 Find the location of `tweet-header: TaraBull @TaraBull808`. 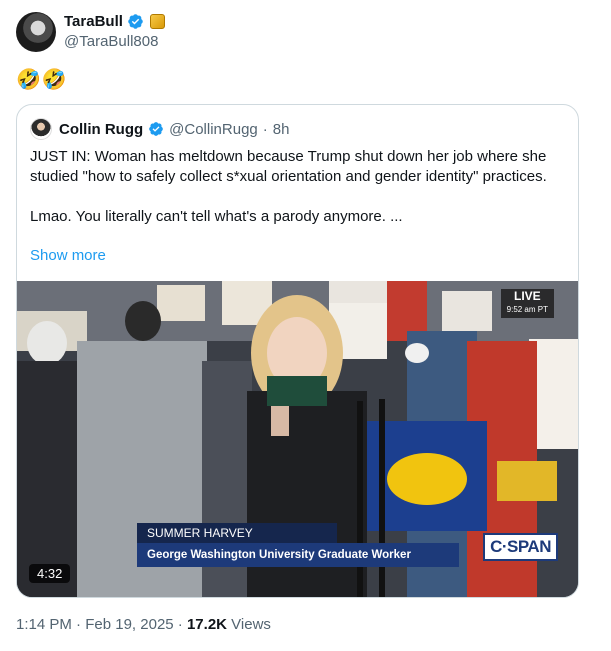

tweet-header: TaraBull @TaraBull808 is located at coordinates (306, 33).